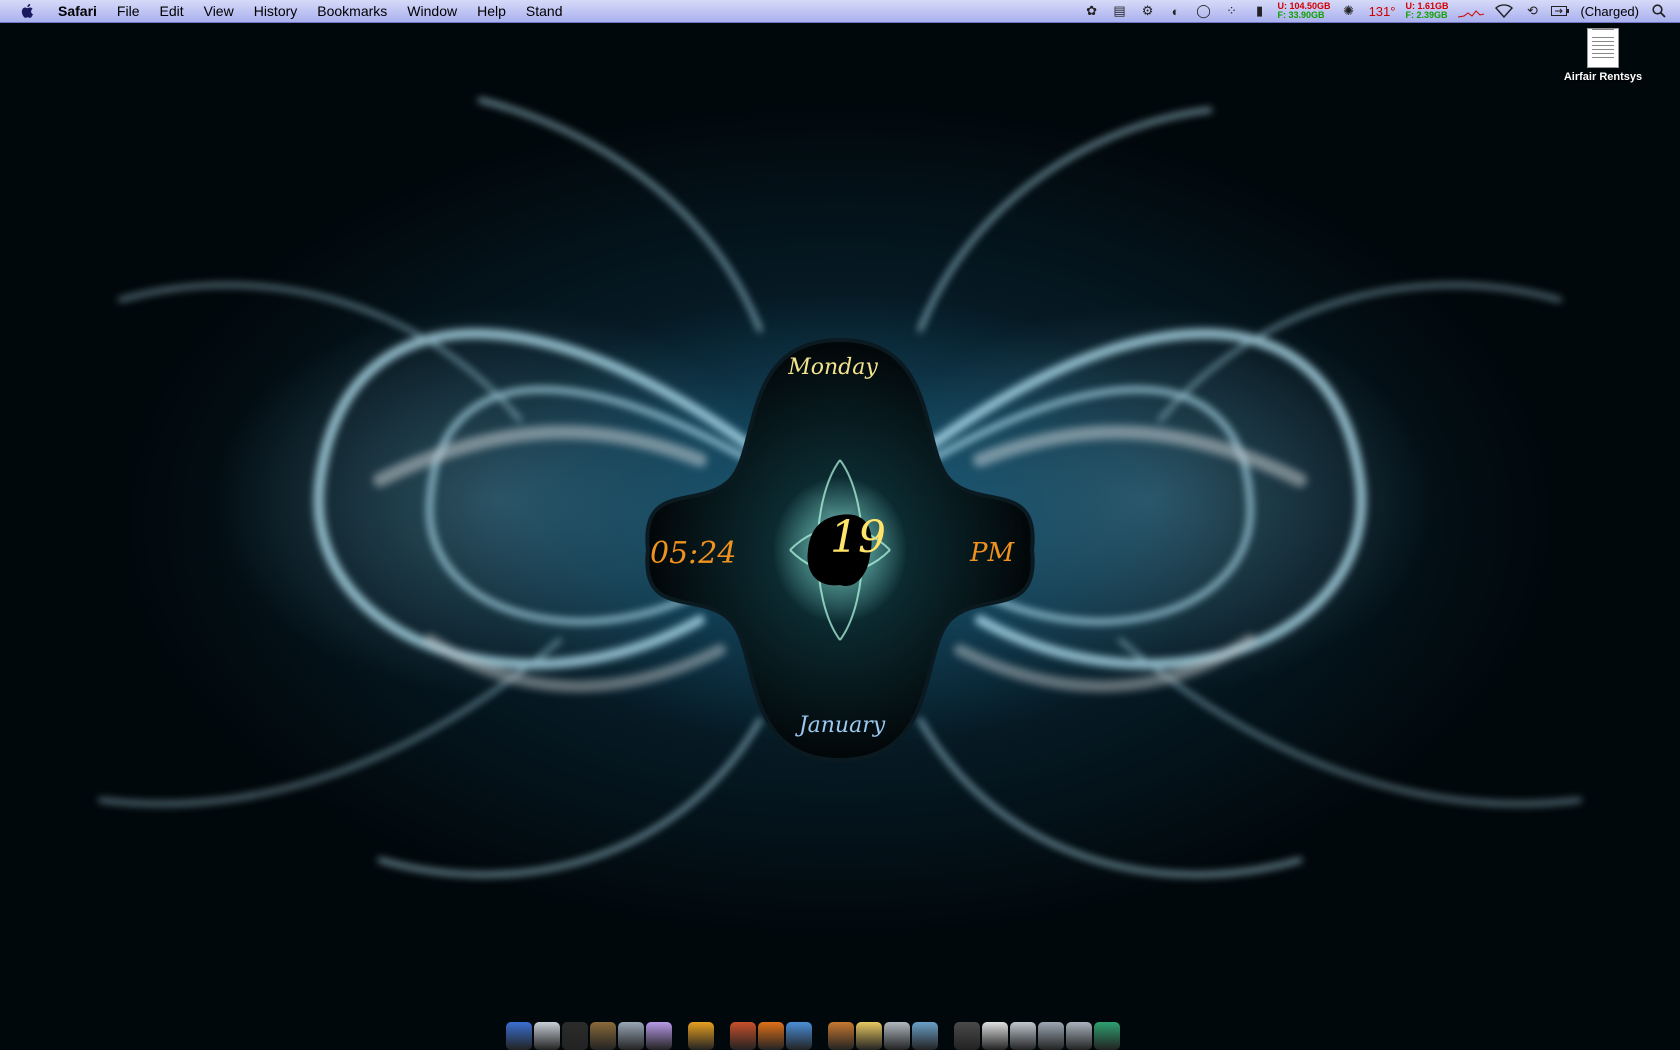 Image resolution: width=1680 pixels, height=1050 pixels. I want to click on spotlight-search-icon, so click(1659, 11).